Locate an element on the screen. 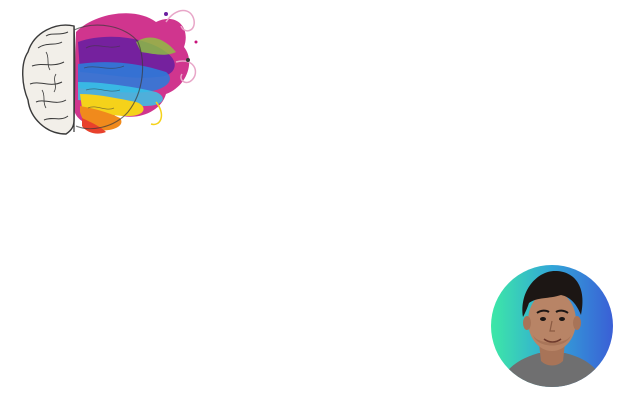 This screenshot has width=640, height=402. colorful-brain-icon is located at coordinates (110, 72).